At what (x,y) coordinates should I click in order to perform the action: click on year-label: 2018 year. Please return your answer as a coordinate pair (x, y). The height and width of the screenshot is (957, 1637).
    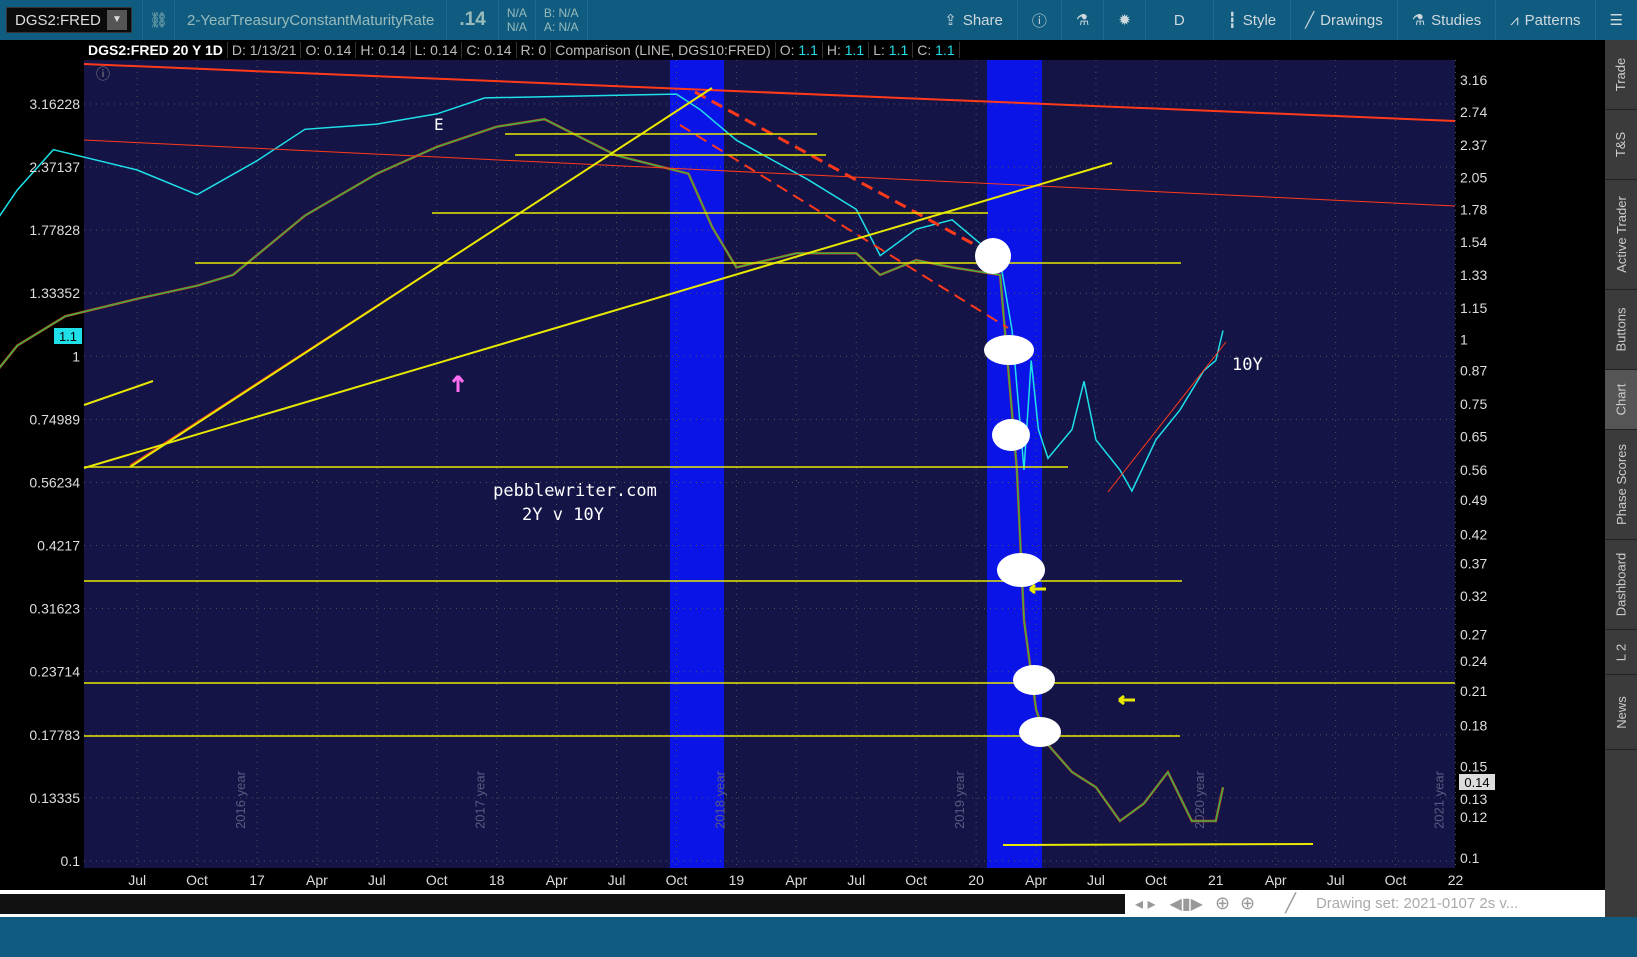
    Looking at the image, I should click on (719, 799).